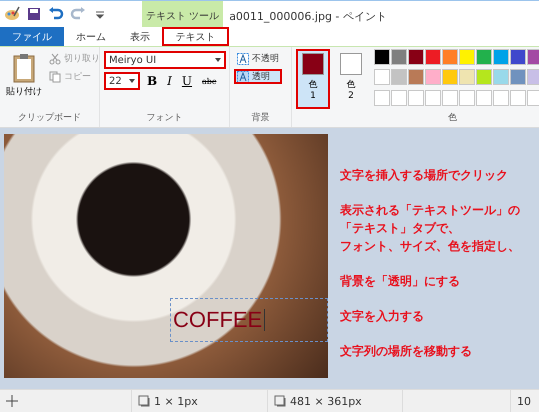  I want to click on ribbon-tab: 表示, so click(140, 36).